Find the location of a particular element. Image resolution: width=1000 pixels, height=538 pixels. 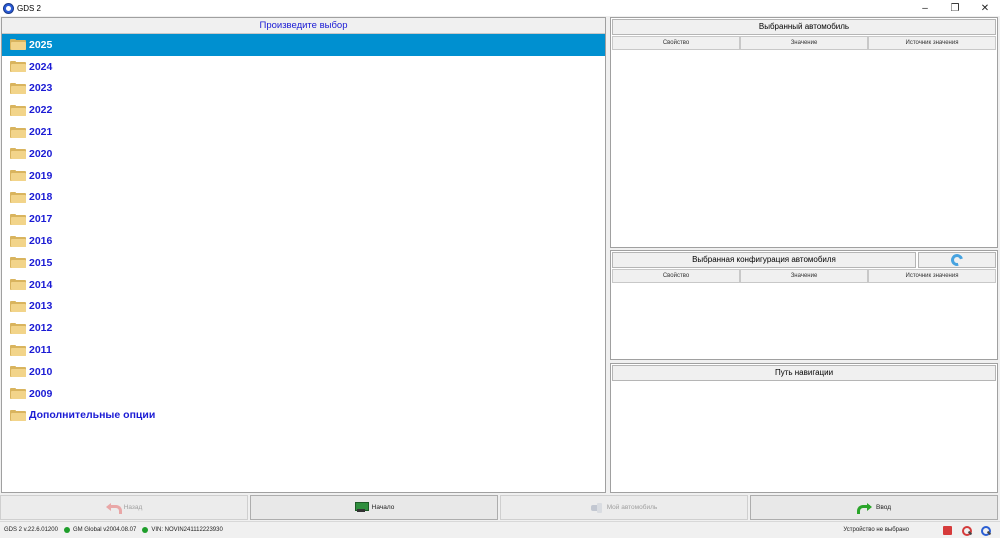

tree-item-label: 2011 is located at coordinates (40, 350).